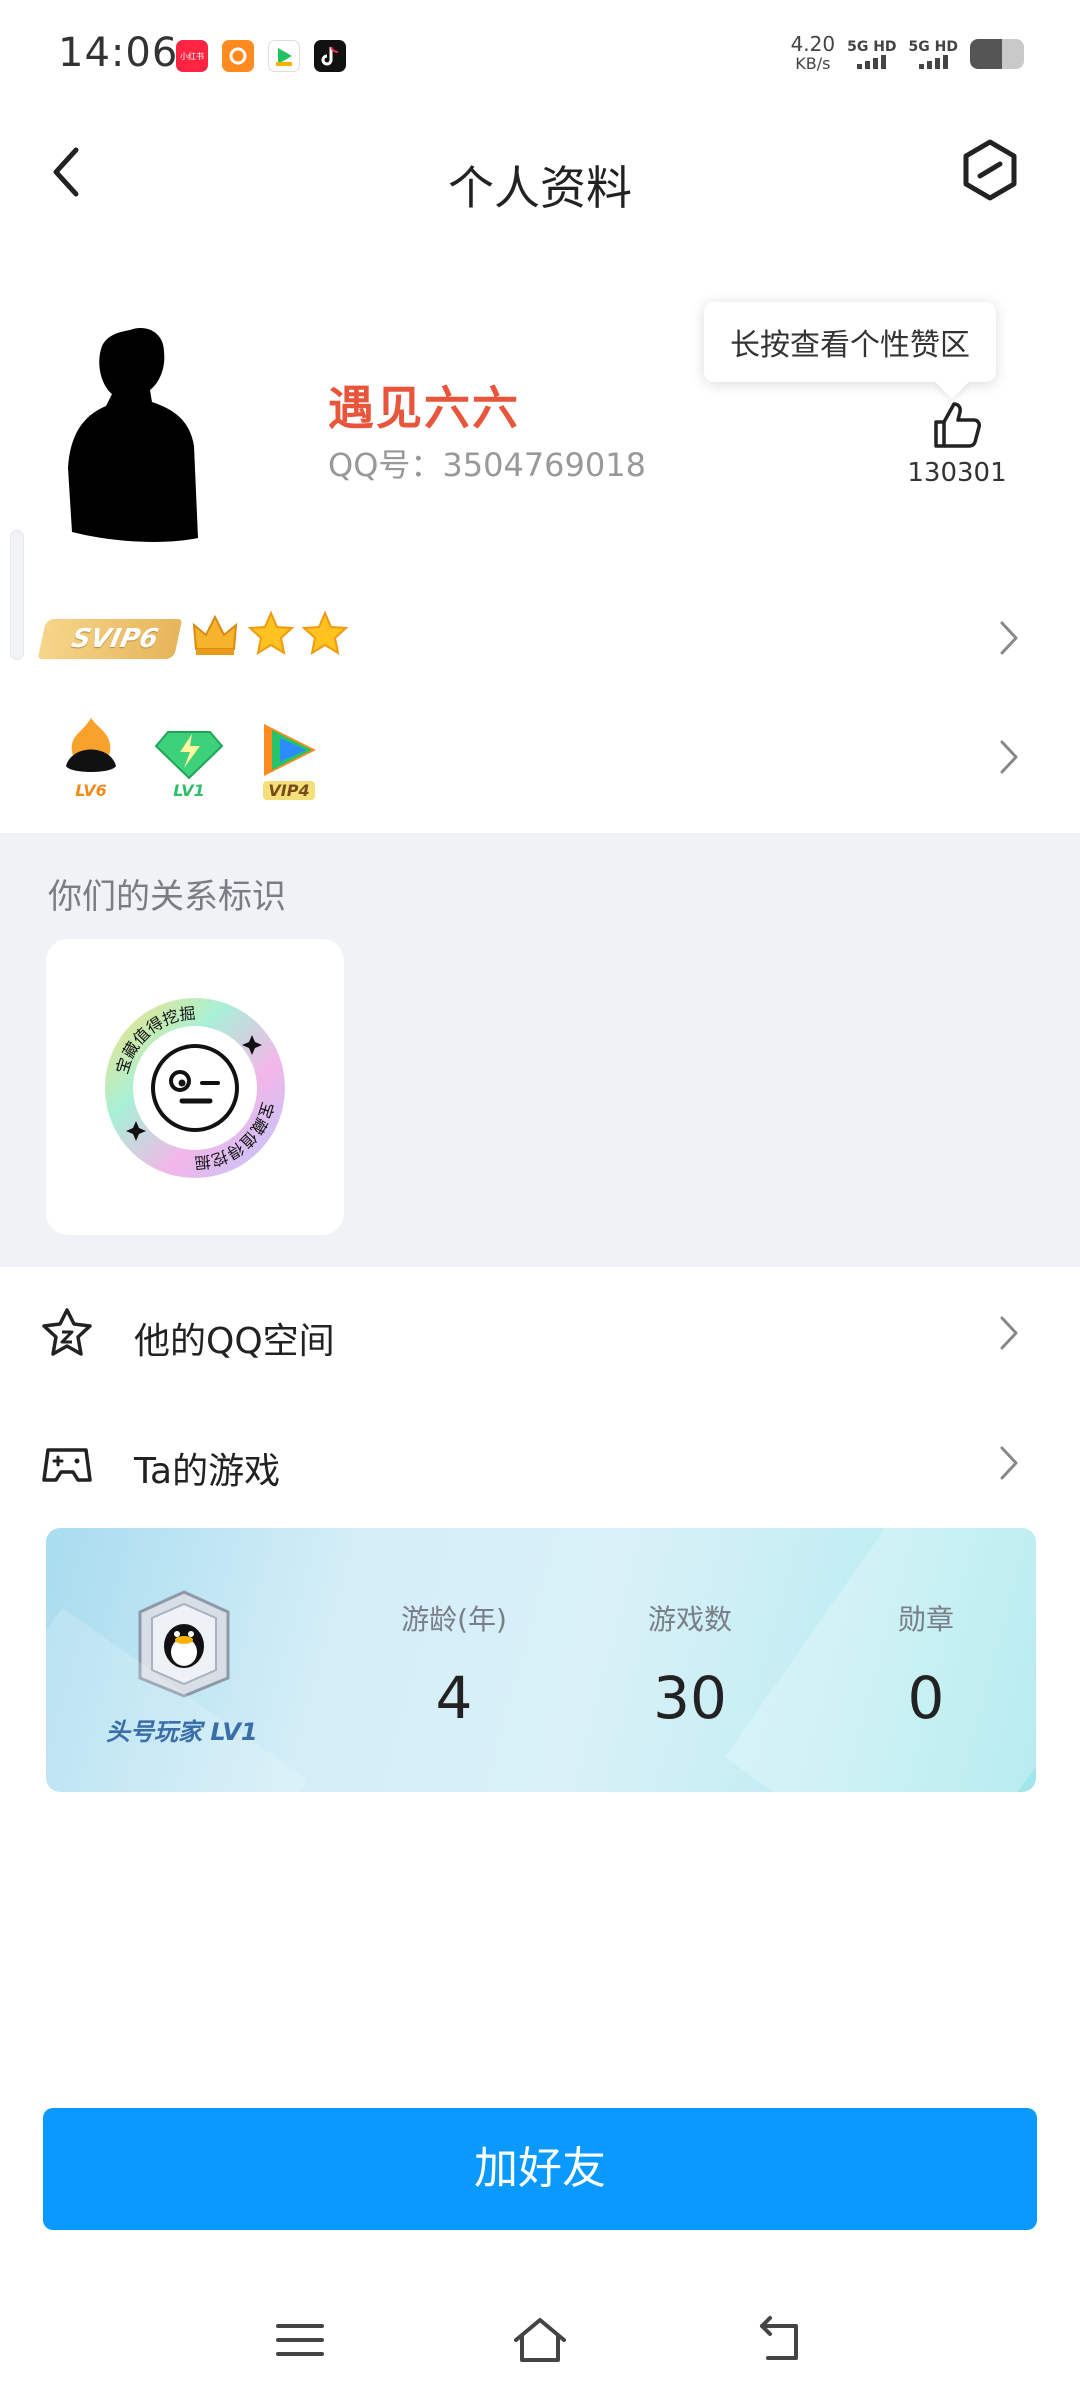  I want to click on tiktok-icon, so click(330, 56).